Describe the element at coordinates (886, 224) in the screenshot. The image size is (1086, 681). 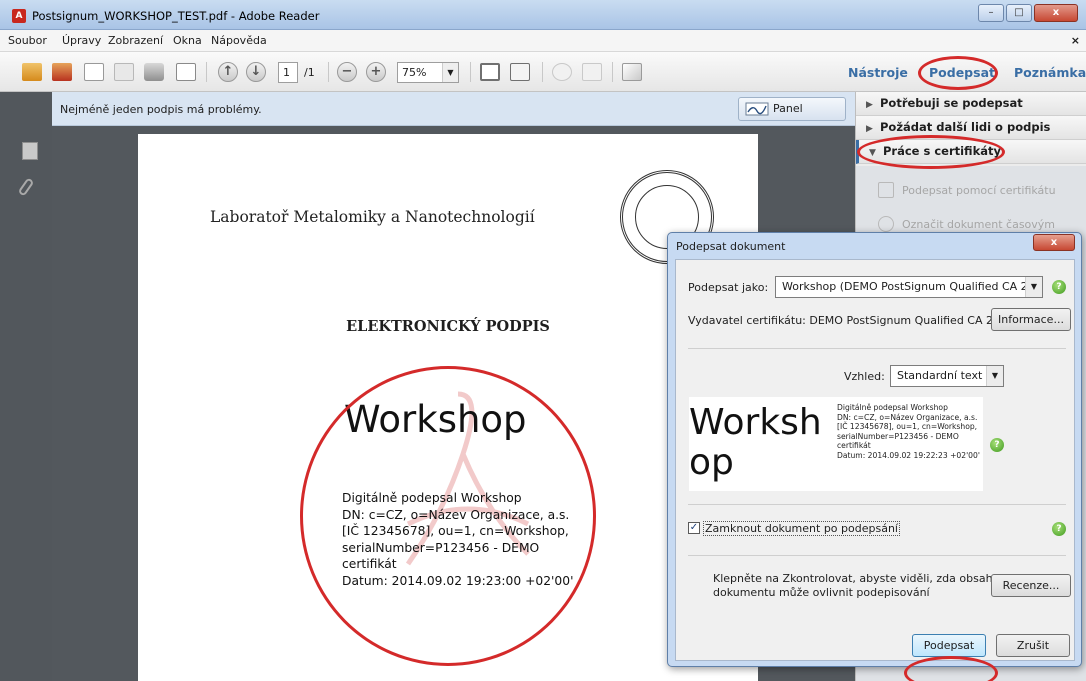
I see `timestamp-icon` at that location.